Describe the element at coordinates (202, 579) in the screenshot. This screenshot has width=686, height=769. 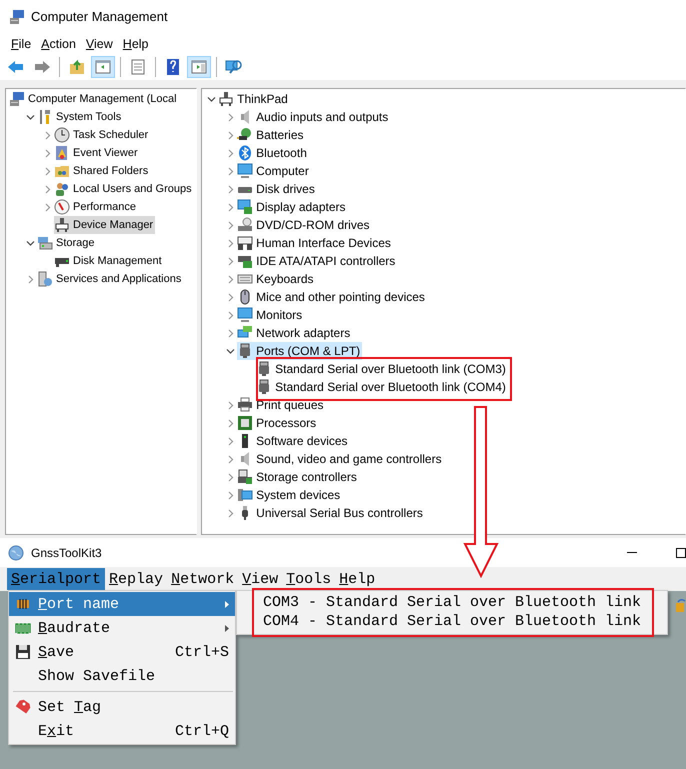
I see `menu-item: Network` at that location.